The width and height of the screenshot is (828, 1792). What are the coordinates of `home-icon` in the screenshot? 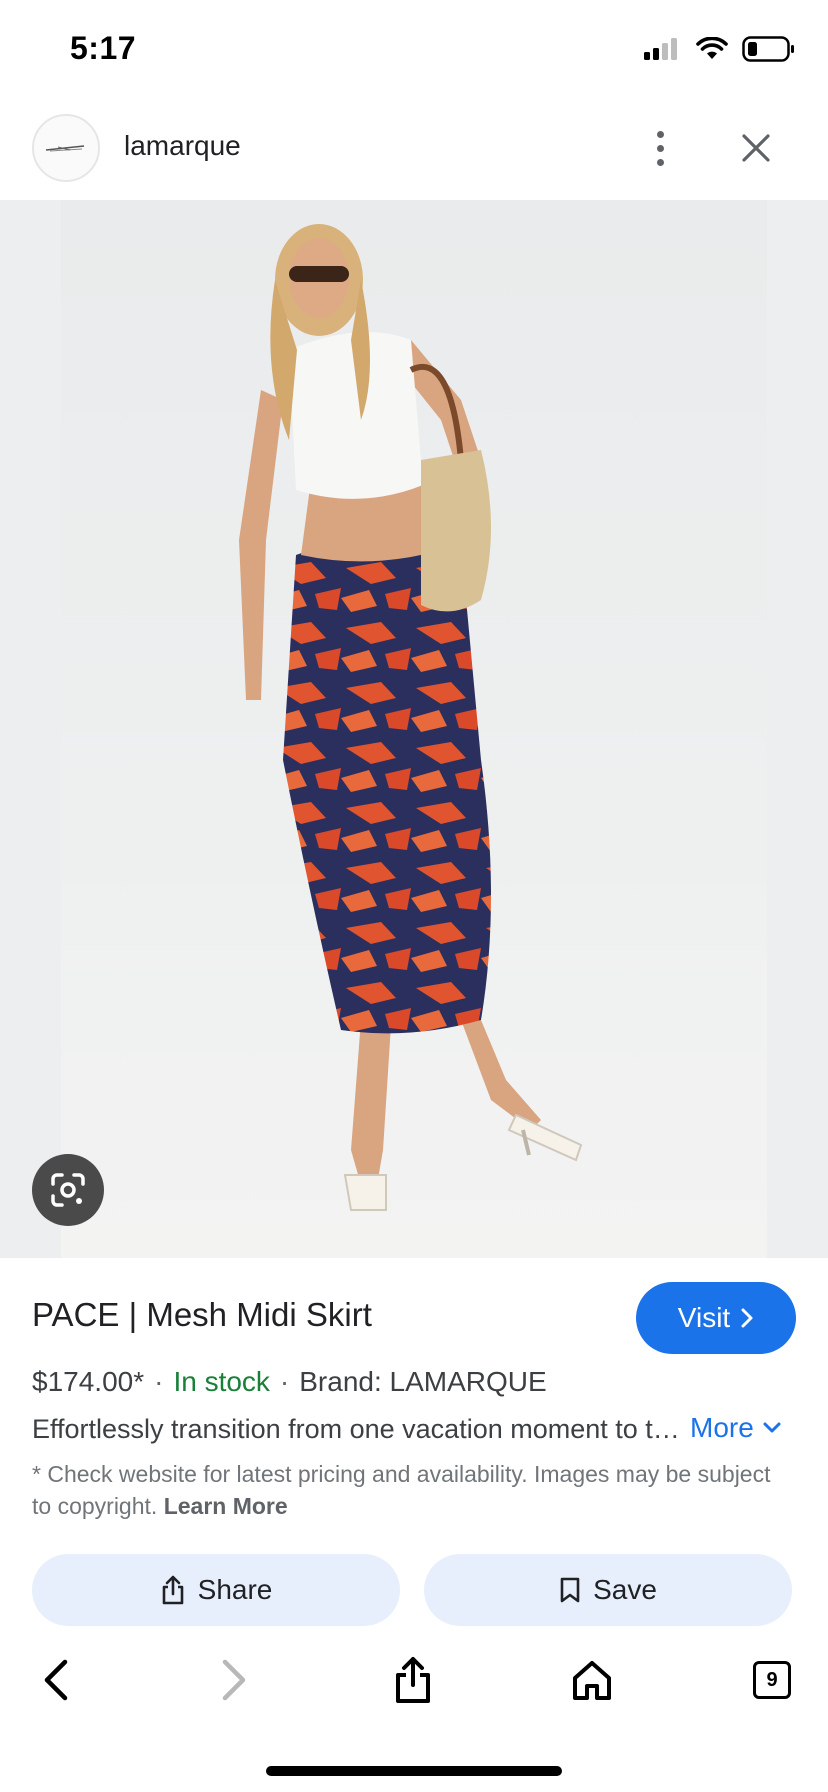 It's located at (592, 1680).